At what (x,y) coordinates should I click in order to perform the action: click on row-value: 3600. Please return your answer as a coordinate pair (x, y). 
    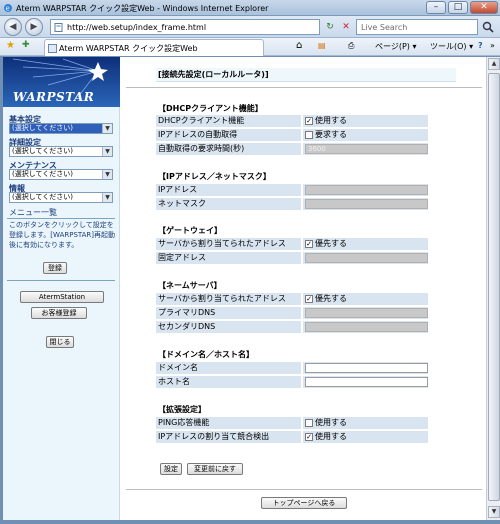
    Looking at the image, I should click on (365, 149).